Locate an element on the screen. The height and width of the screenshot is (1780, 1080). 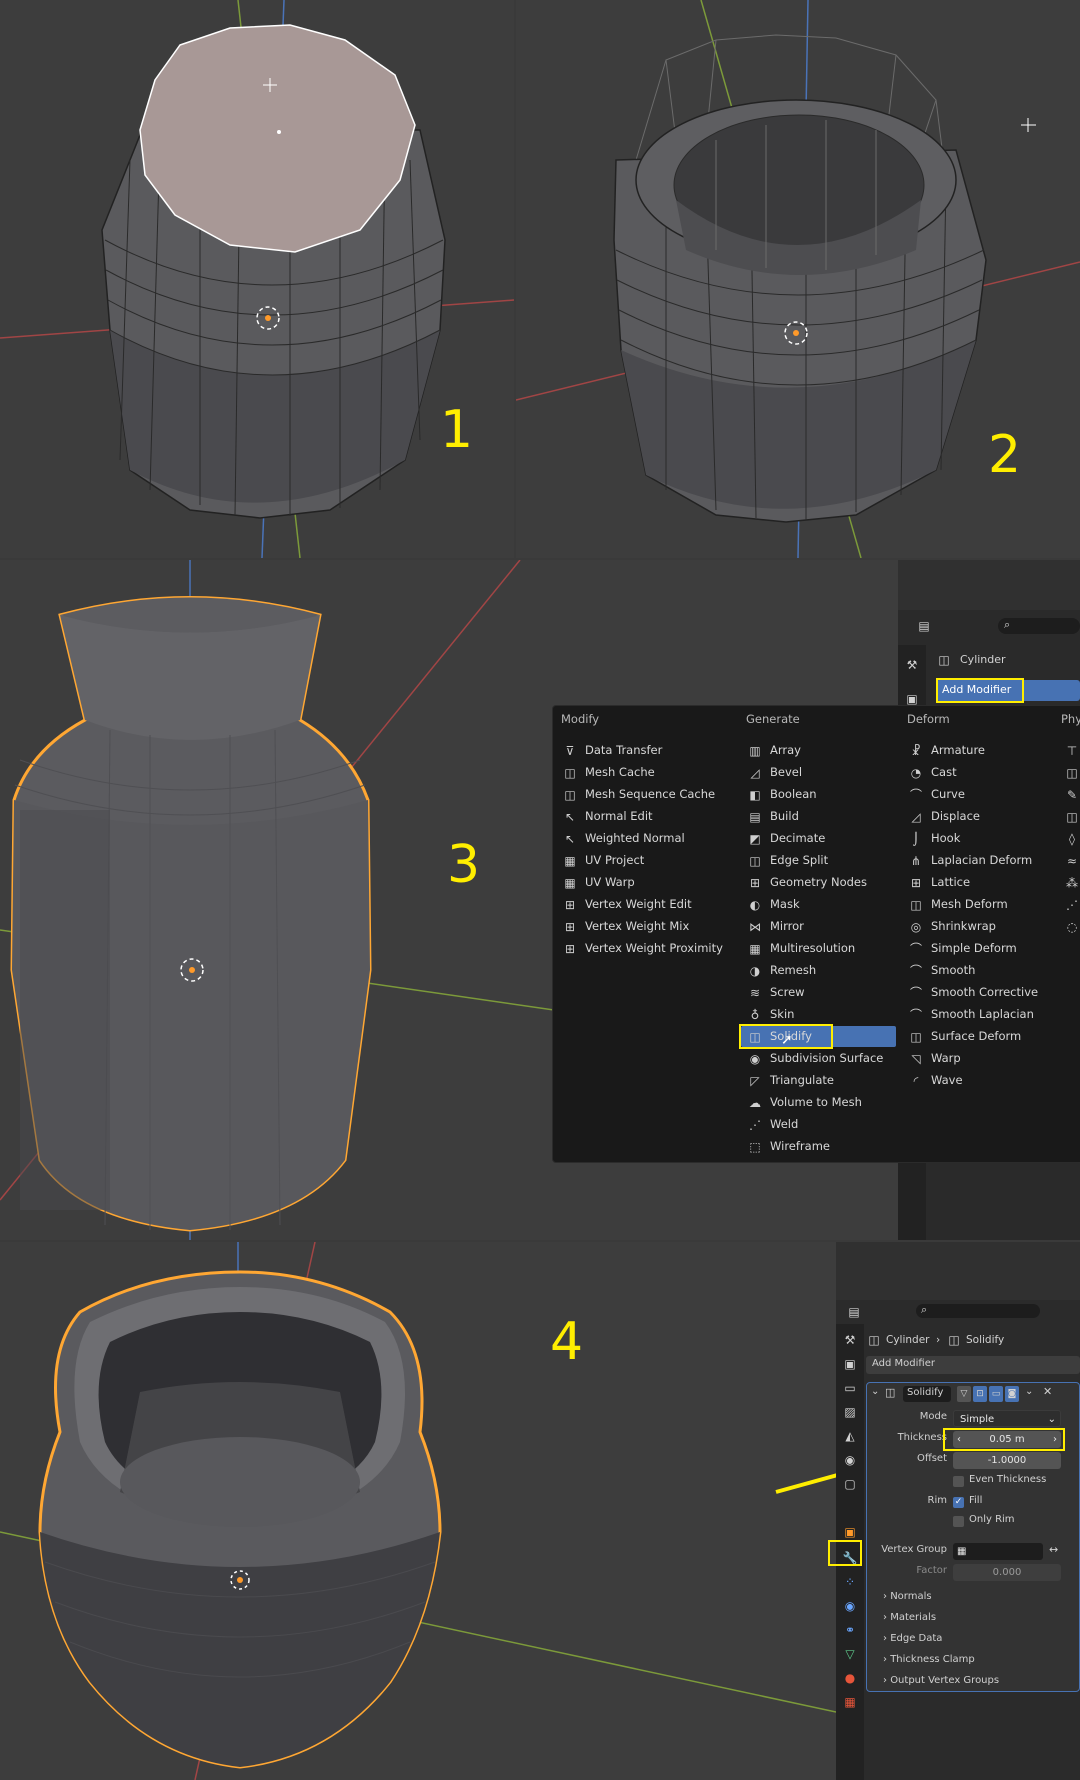
menu-item-mirror: ⋈ Mirror is located at coordinates (776, 926).